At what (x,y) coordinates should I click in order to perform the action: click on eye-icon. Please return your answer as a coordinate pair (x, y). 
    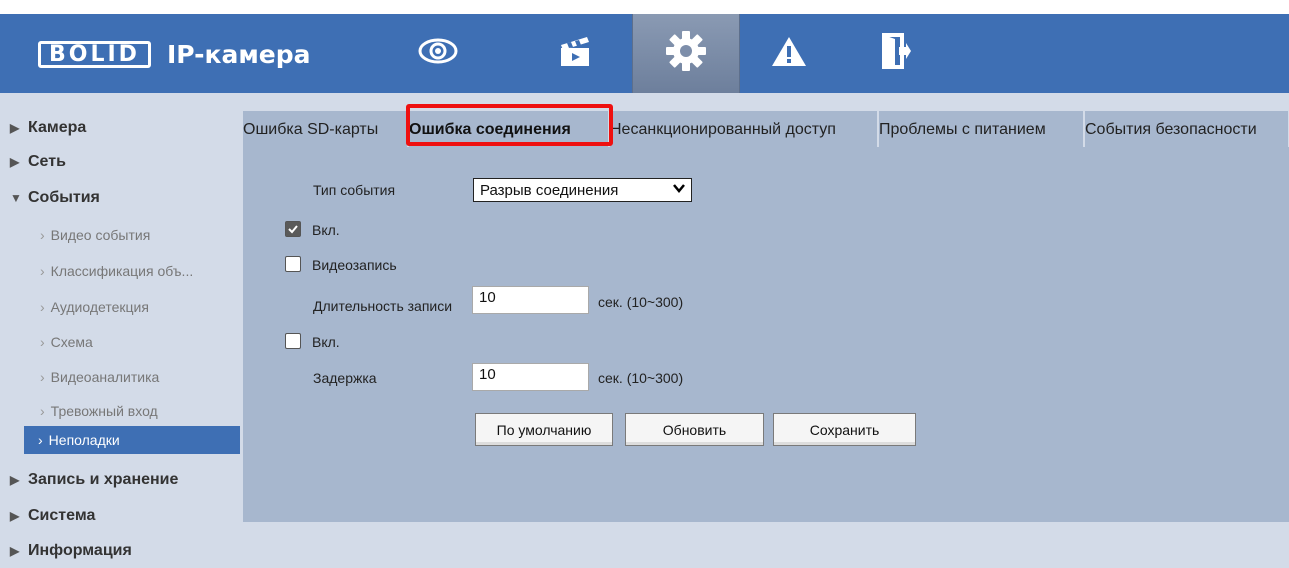
    Looking at the image, I should click on (438, 53).